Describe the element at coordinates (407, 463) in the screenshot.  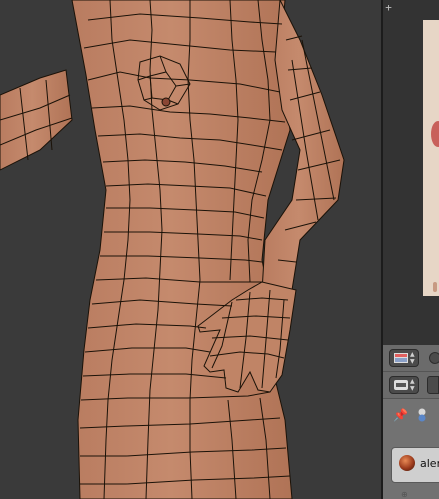
I see `material-sphere-icon` at that location.